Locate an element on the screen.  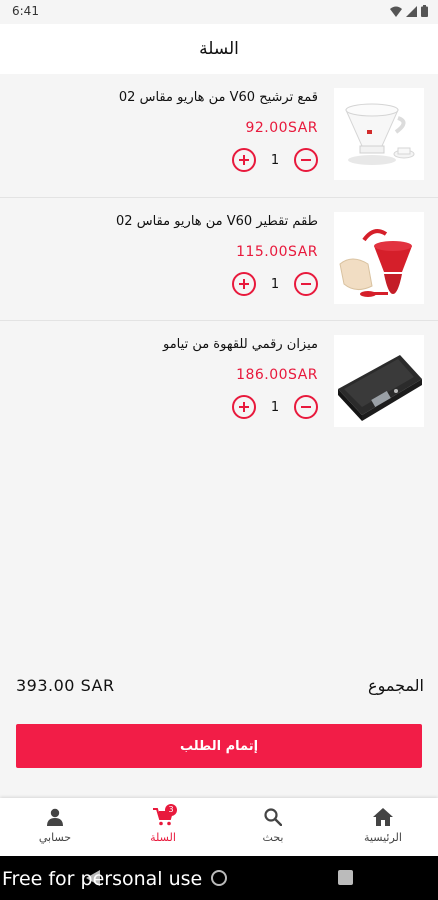
v60-drip-set-image is located at coordinates (379, 258).